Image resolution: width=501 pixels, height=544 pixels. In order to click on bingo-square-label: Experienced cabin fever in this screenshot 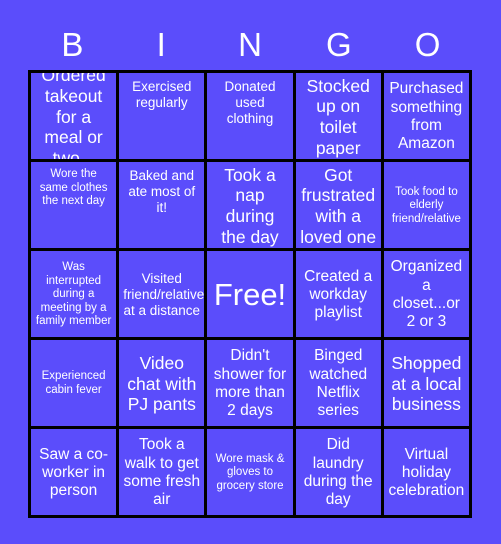, I will do `click(73, 383)`.